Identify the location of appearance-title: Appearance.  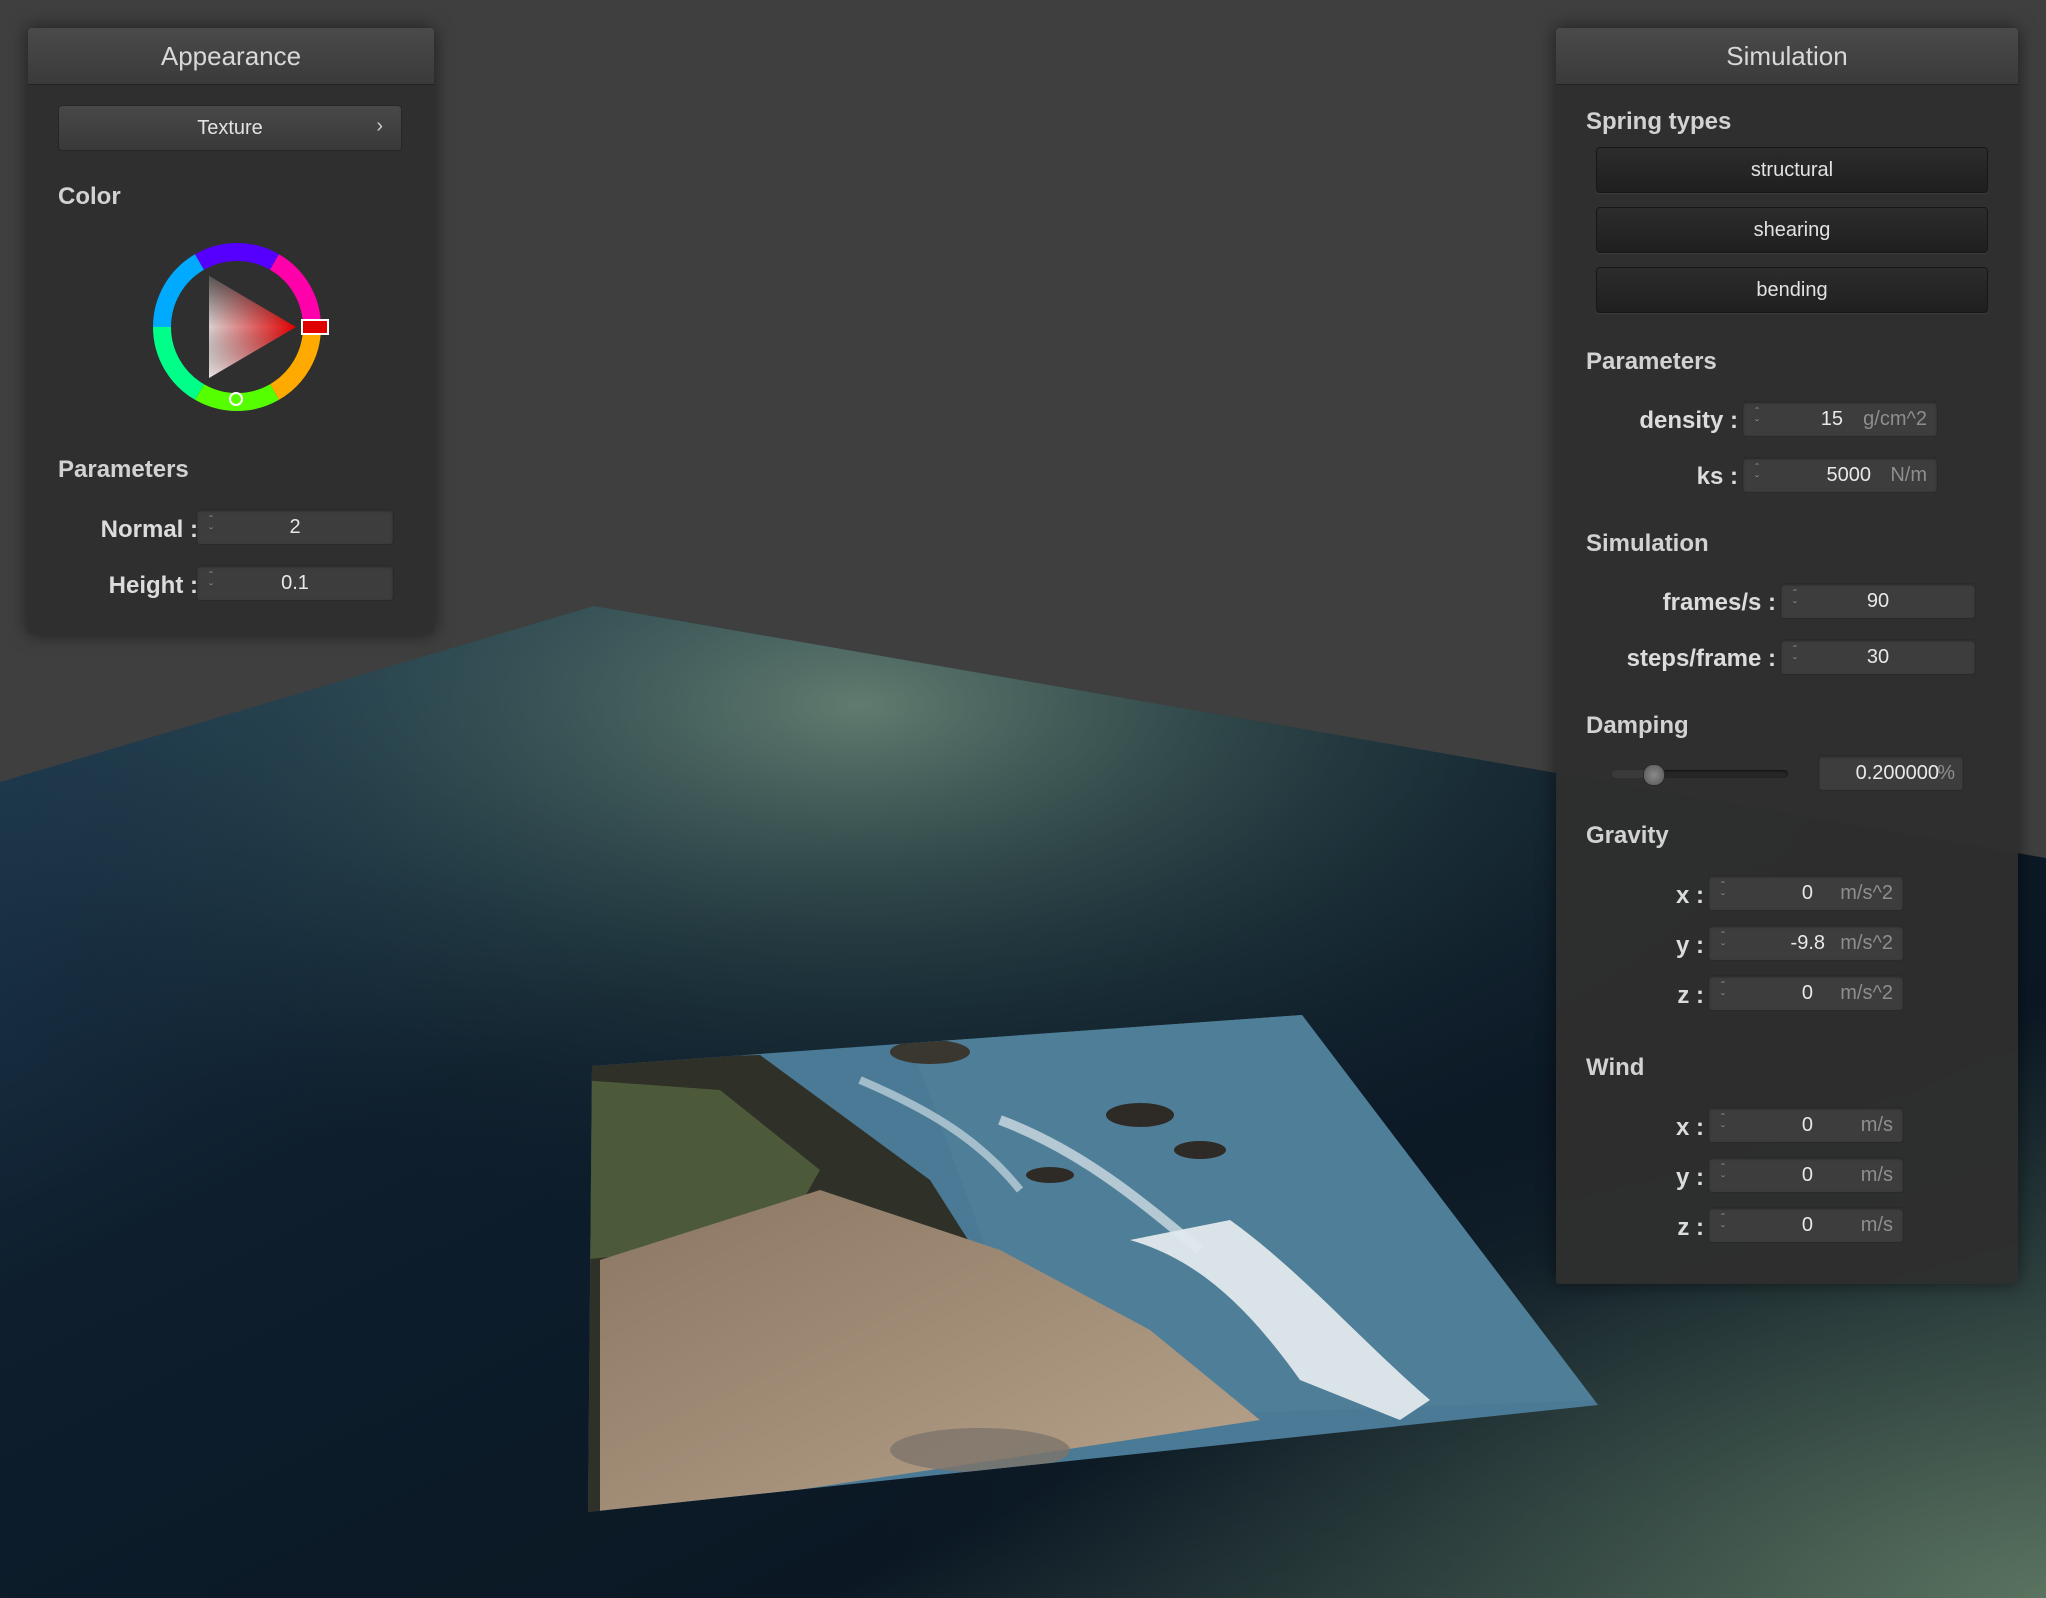
(231, 55).